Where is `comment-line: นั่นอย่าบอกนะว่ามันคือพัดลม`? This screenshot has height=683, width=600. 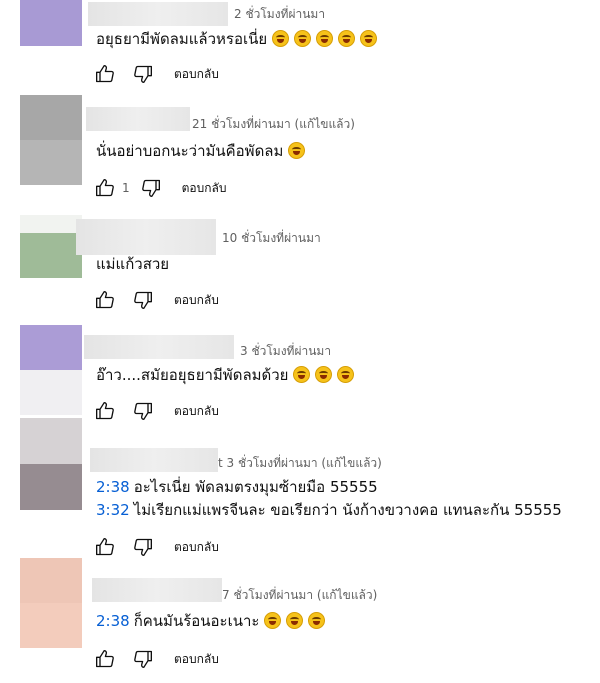
comment-line: นั่นอย่าบอกนะว่ามันคือพัดลม is located at coordinates (201, 151).